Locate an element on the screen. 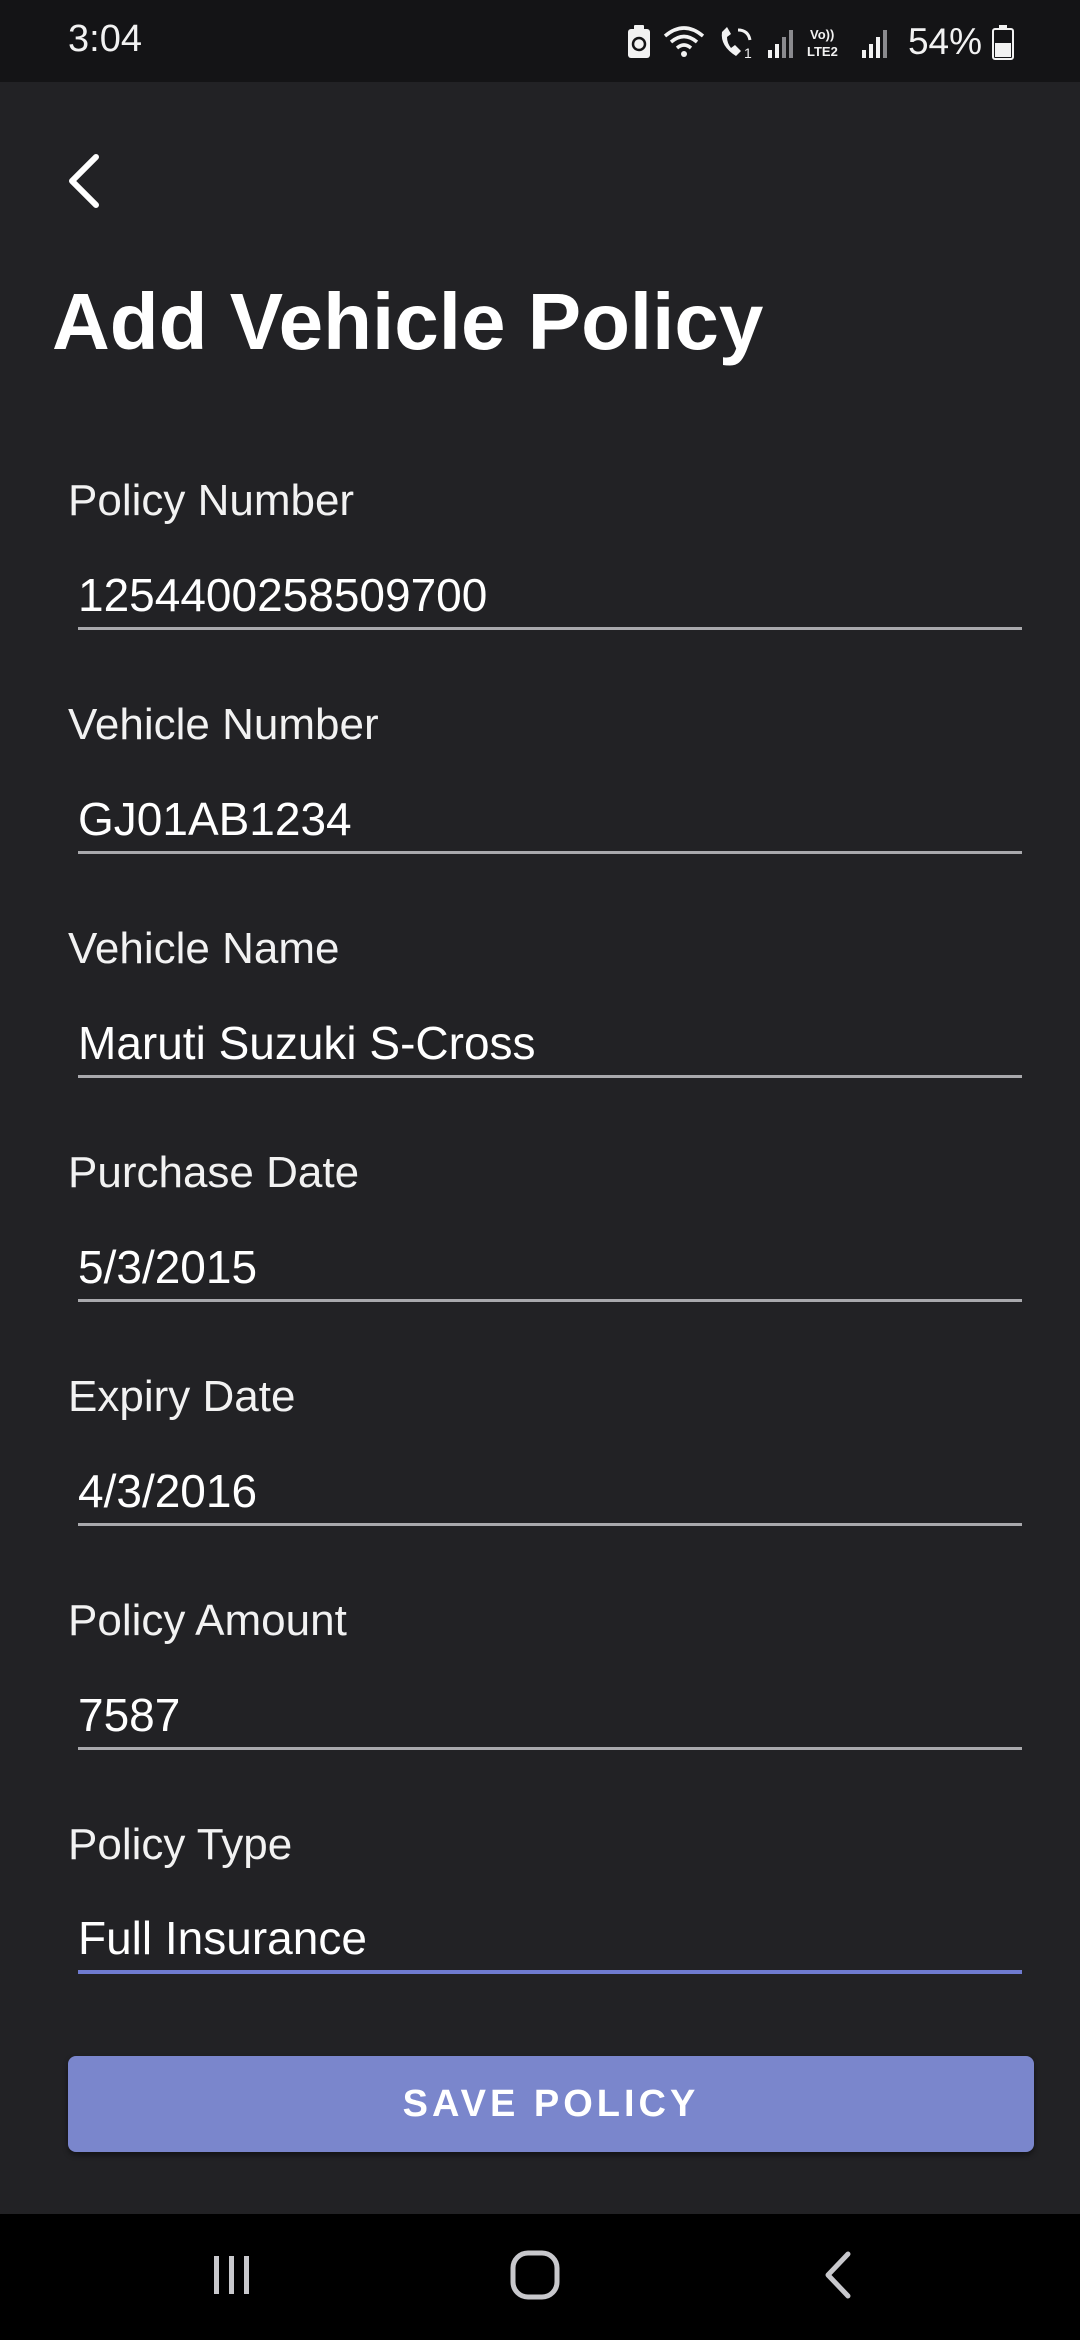 This screenshot has width=1080, height=2340. policy-number-label: Policy Number is located at coordinates (211, 500).